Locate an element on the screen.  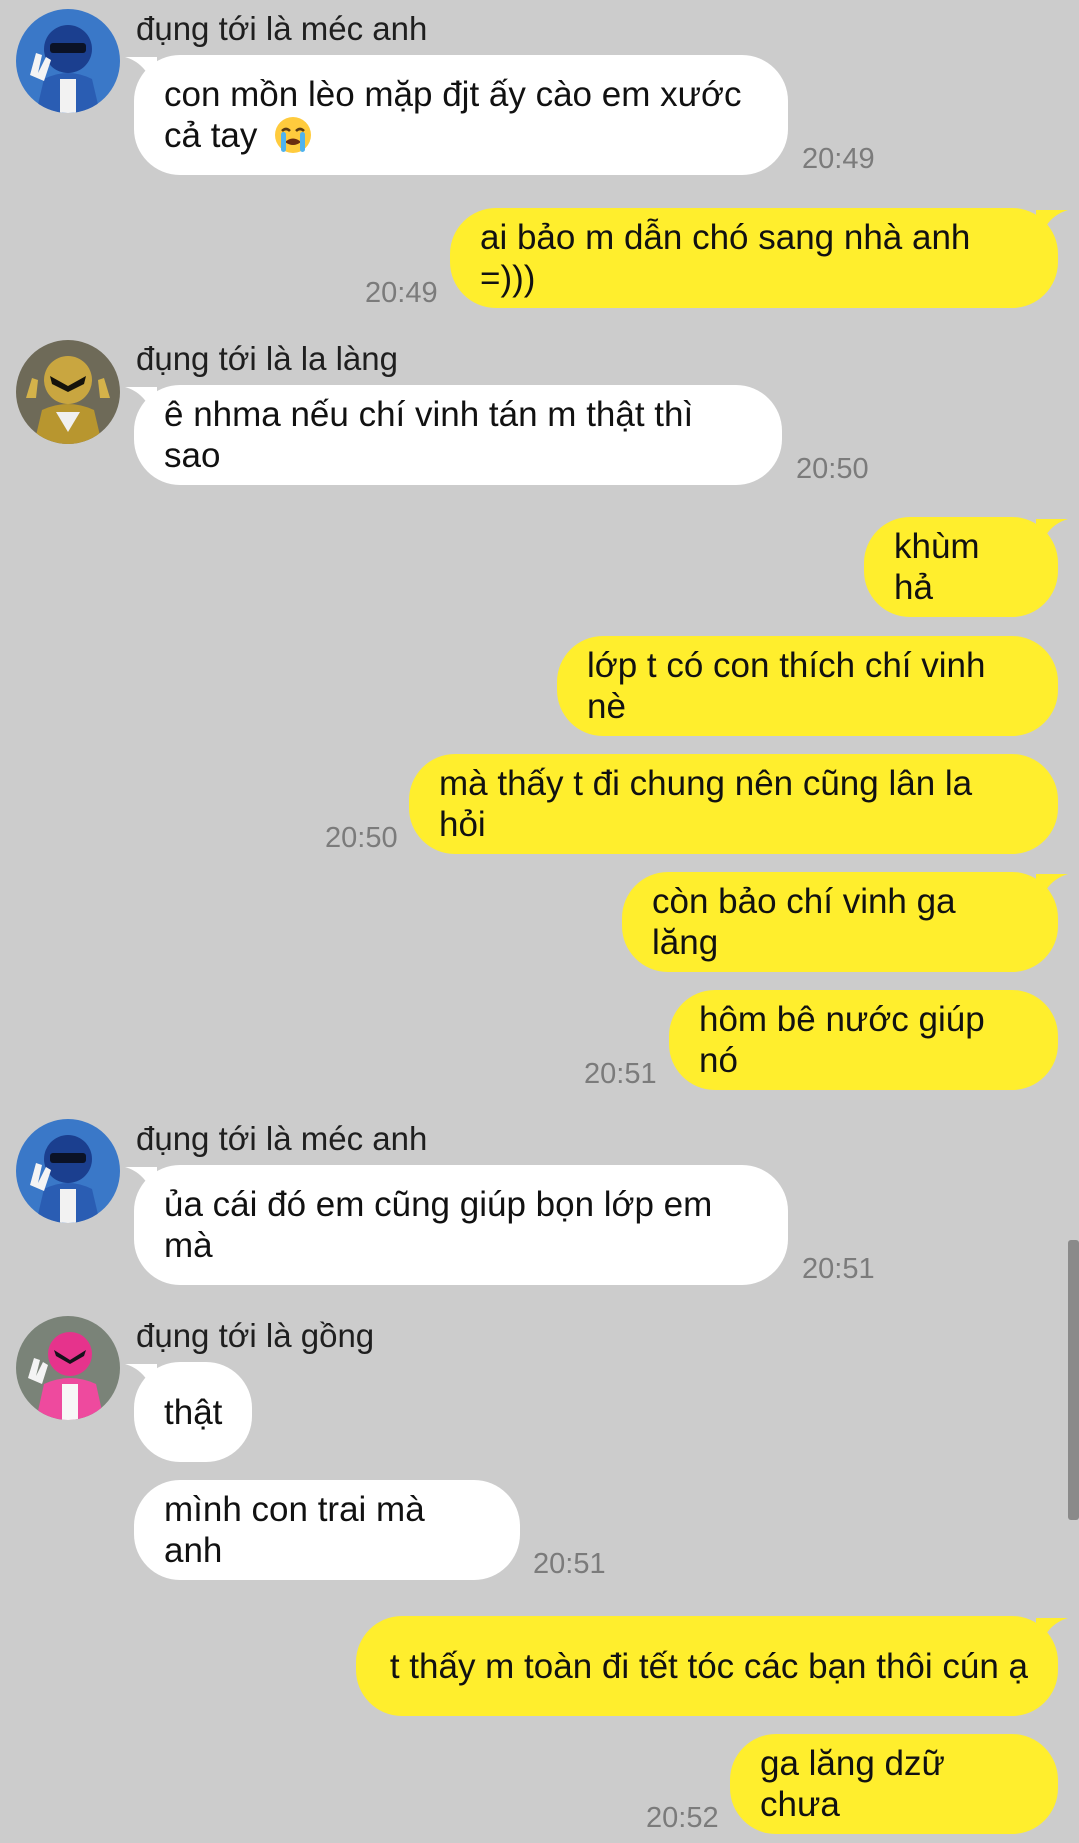
message-bubble-incoming: mình con trai mà anh is located at coordinates (327, 1530).